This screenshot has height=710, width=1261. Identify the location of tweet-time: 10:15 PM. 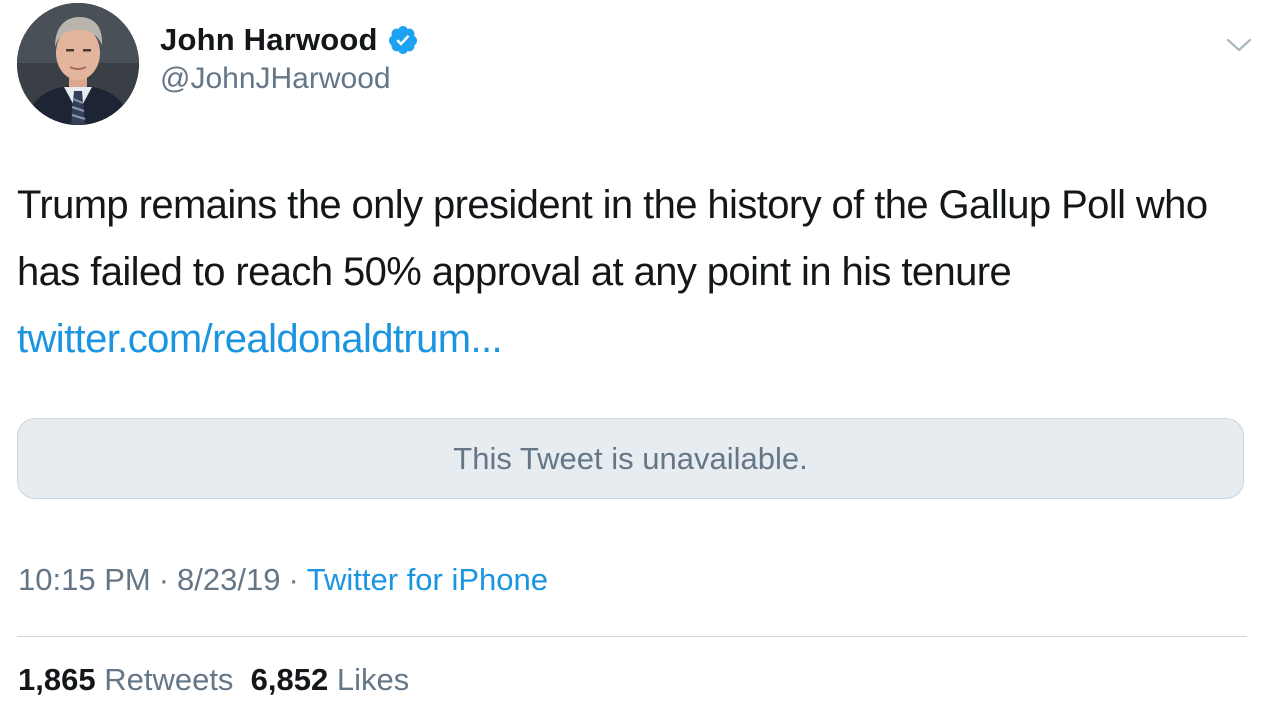
(84, 579).